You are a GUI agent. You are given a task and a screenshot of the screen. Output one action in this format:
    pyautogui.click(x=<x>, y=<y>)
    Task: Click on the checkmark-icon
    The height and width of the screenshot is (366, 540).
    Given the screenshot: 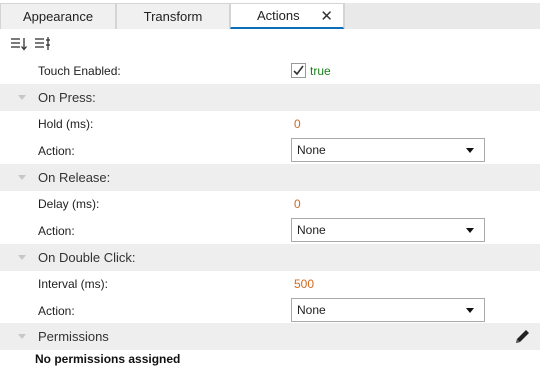 What is the action you would take?
    pyautogui.click(x=298, y=70)
    